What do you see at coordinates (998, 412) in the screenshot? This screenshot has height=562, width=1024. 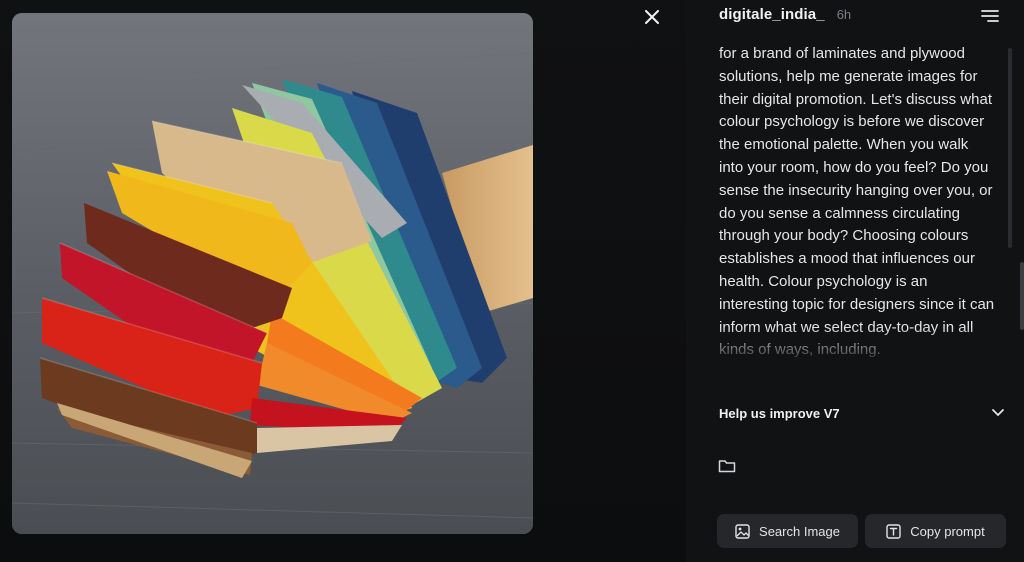 I see `chevron-down-icon` at bounding box center [998, 412].